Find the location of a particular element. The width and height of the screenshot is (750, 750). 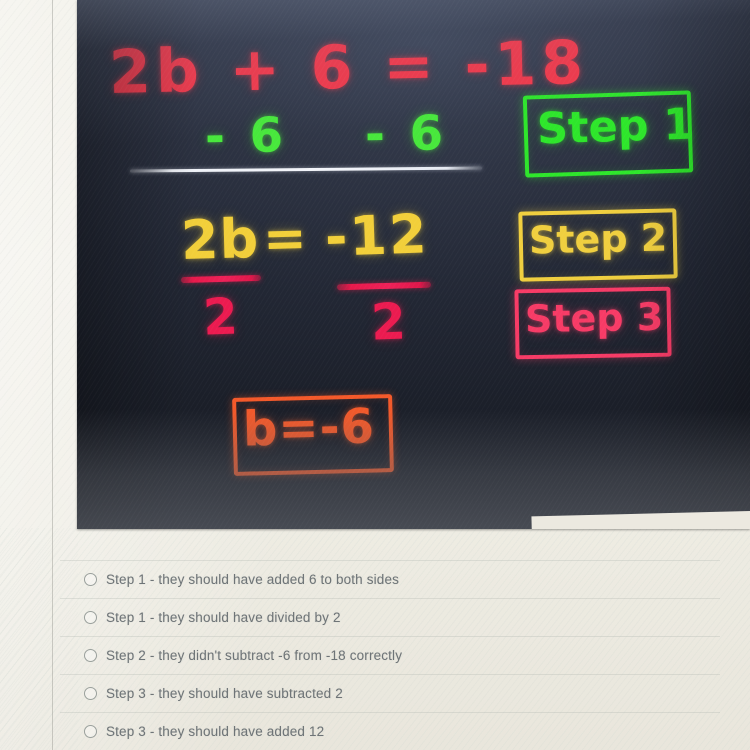

denominator-left: 2 is located at coordinates (220, 317).